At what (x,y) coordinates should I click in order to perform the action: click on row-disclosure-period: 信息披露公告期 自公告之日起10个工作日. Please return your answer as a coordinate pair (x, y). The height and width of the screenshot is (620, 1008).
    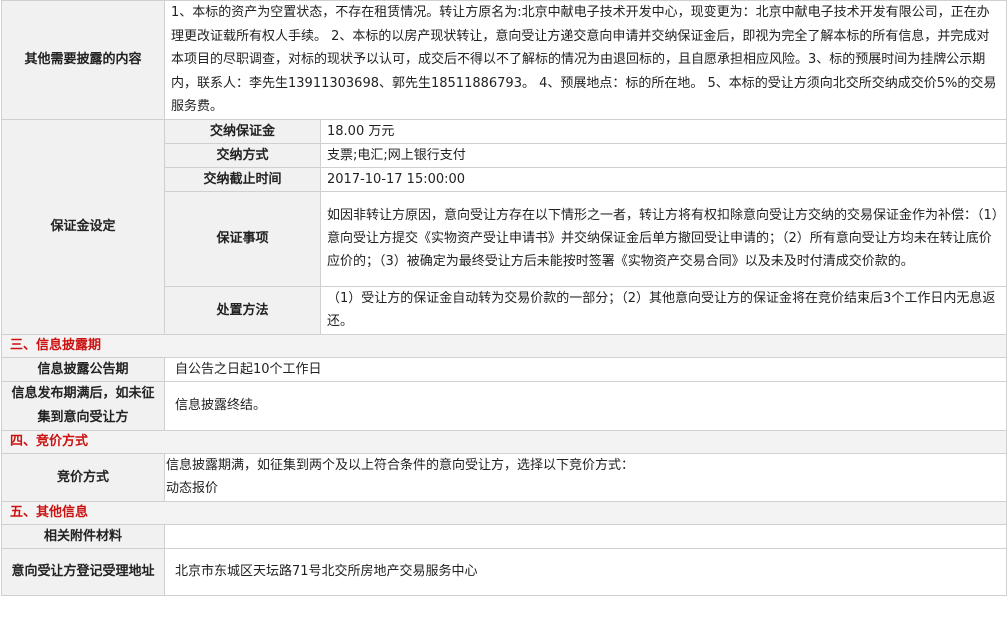
    Looking at the image, I should click on (504, 369).